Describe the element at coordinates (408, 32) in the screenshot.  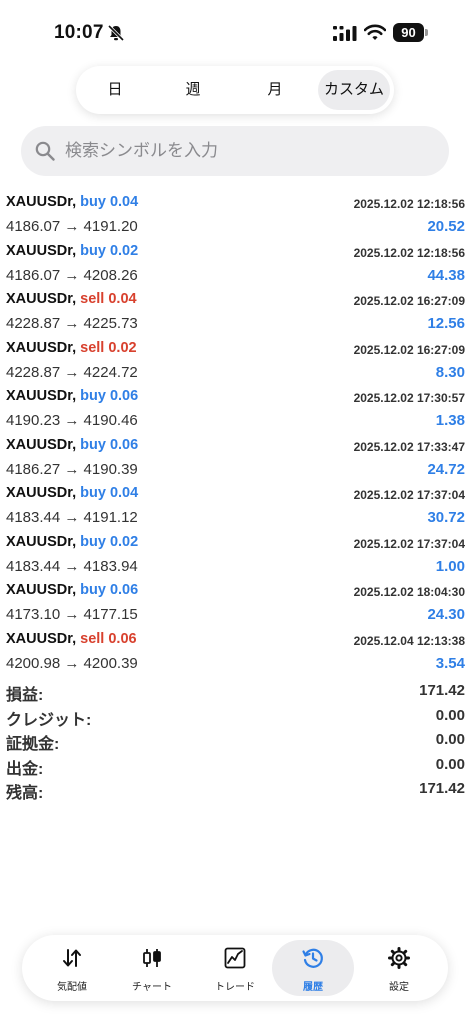
I see `battery-level: 90` at that location.